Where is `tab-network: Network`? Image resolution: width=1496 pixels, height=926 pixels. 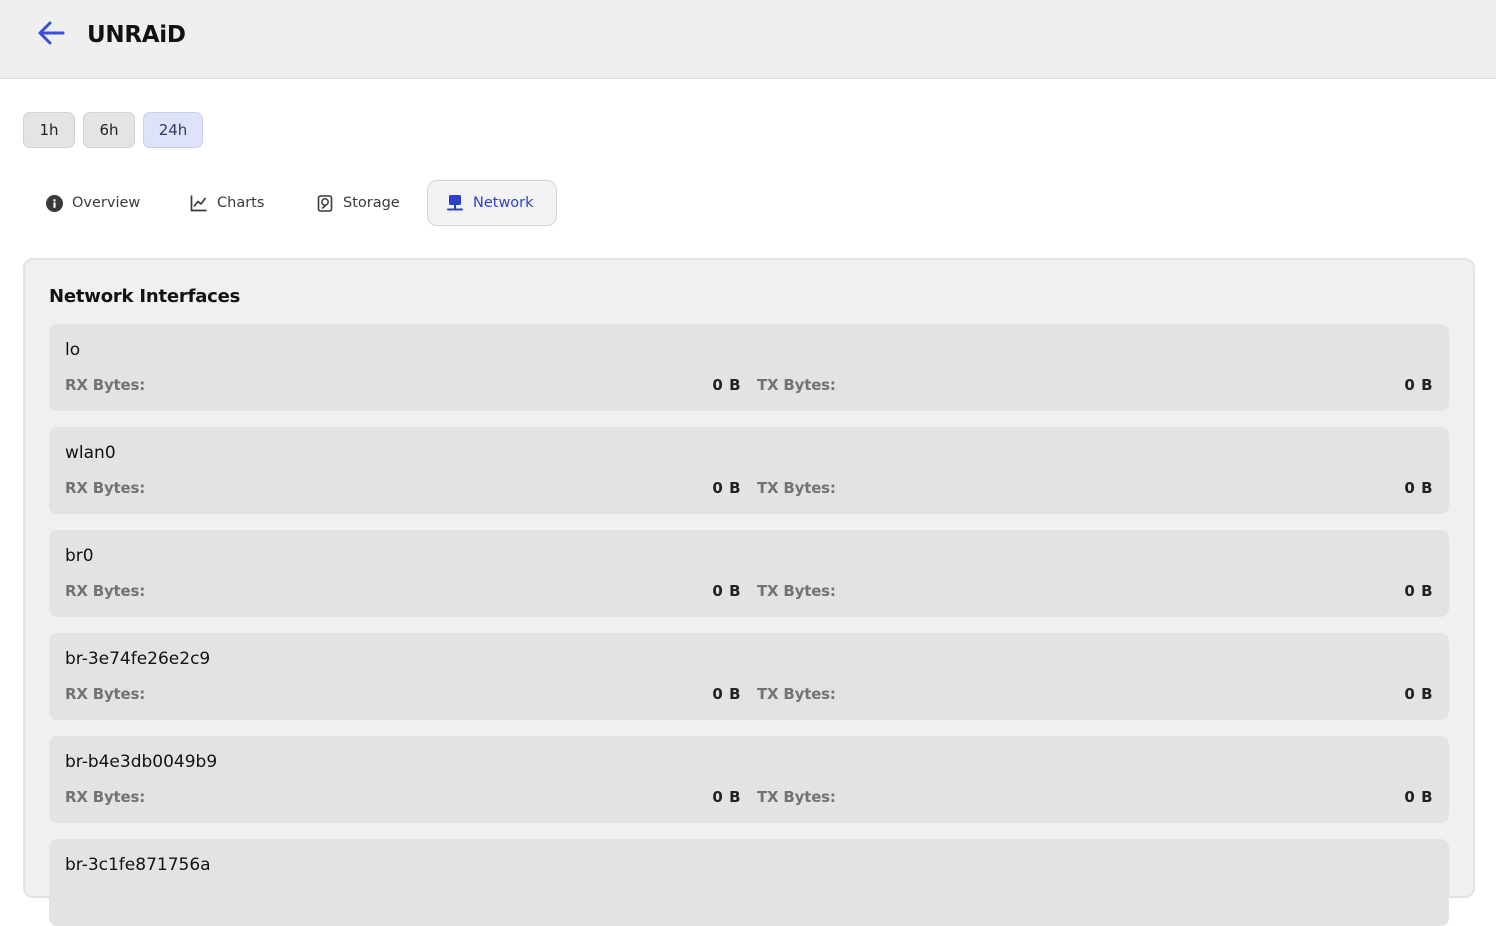 tab-network: Network is located at coordinates (492, 203).